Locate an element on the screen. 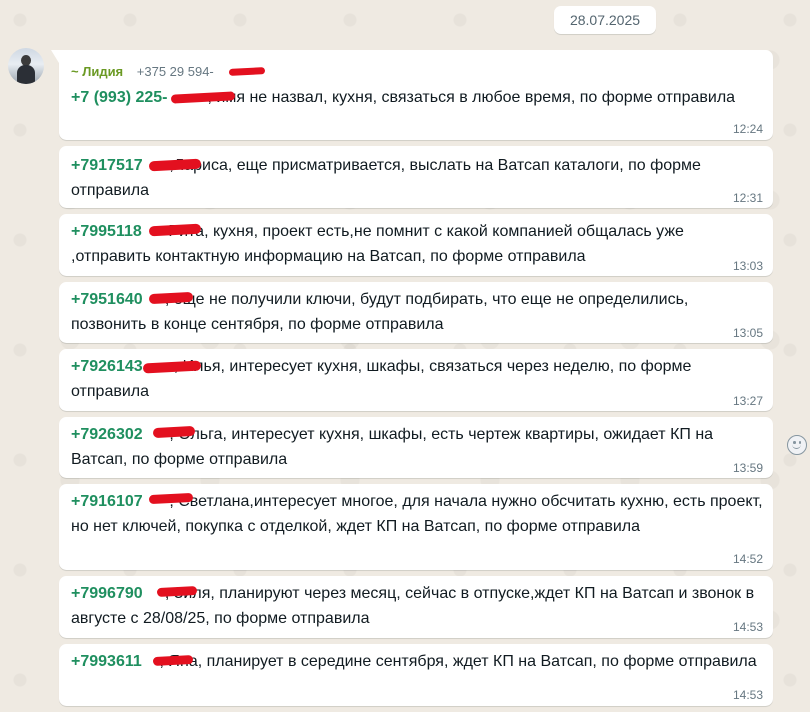 This screenshot has height=712, width=810. phone-link: +7917517 is located at coordinates (107, 165).